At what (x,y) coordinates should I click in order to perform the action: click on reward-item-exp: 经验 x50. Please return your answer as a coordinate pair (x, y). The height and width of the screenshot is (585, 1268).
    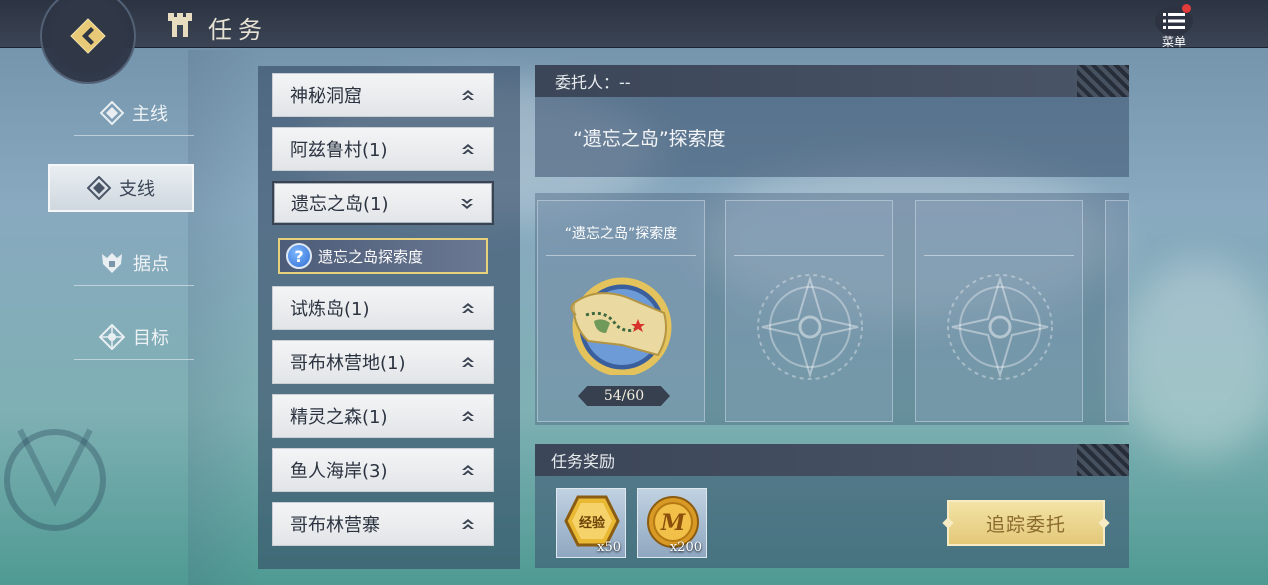
    Looking at the image, I should click on (591, 523).